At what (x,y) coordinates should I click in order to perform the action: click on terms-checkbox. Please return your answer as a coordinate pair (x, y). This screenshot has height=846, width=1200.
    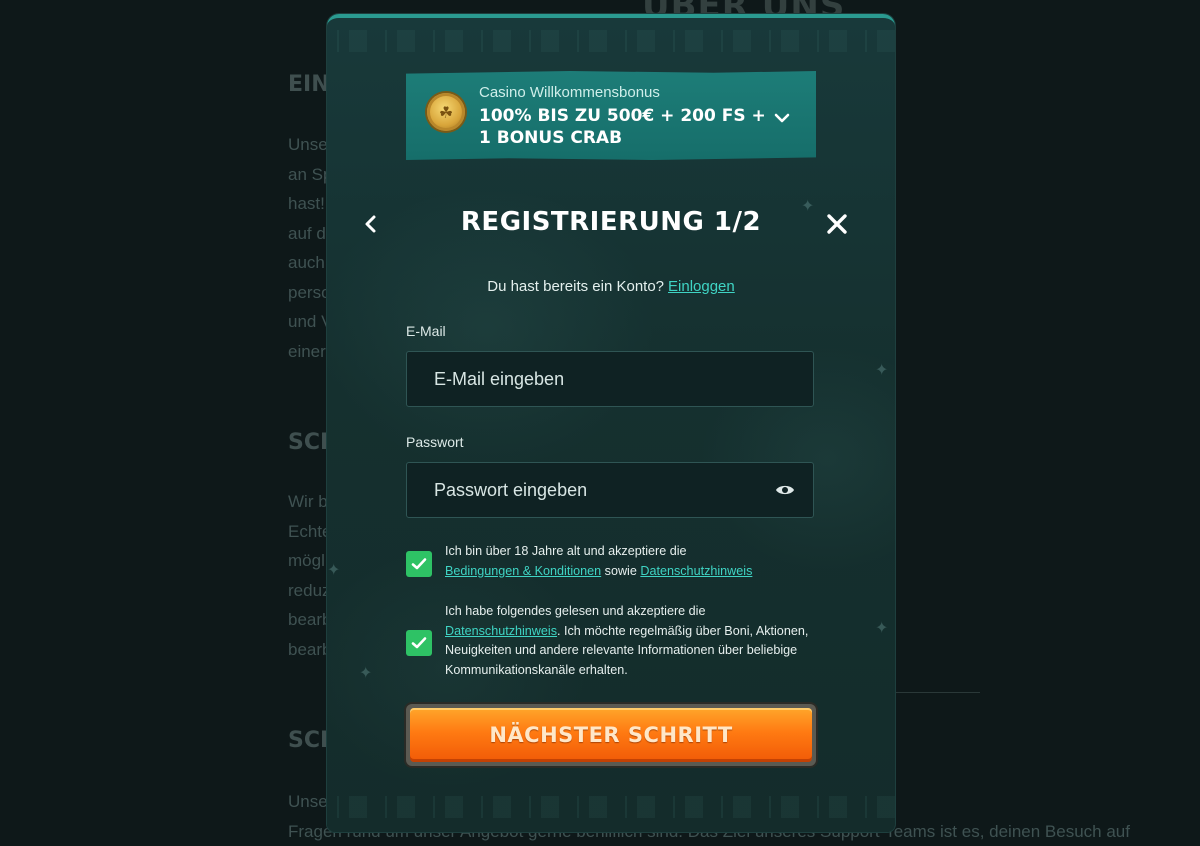
    Looking at the image, I should click on (419, 564).